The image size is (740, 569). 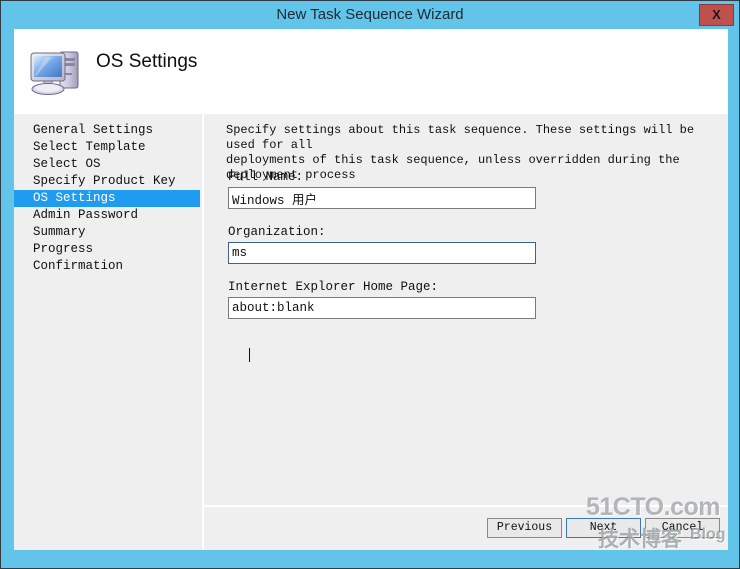 I want to click on cancel-button: Cancel, so click(x=682, y=528).